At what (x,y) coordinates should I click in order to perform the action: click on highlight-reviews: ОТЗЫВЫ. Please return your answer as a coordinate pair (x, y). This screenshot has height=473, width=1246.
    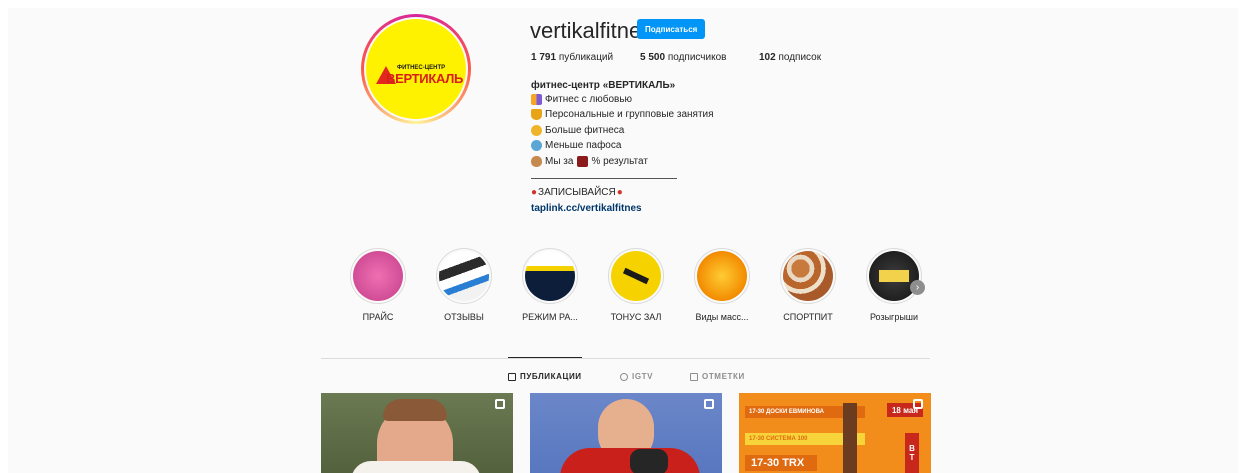
    Looking at the image, I should click on (464, 285).